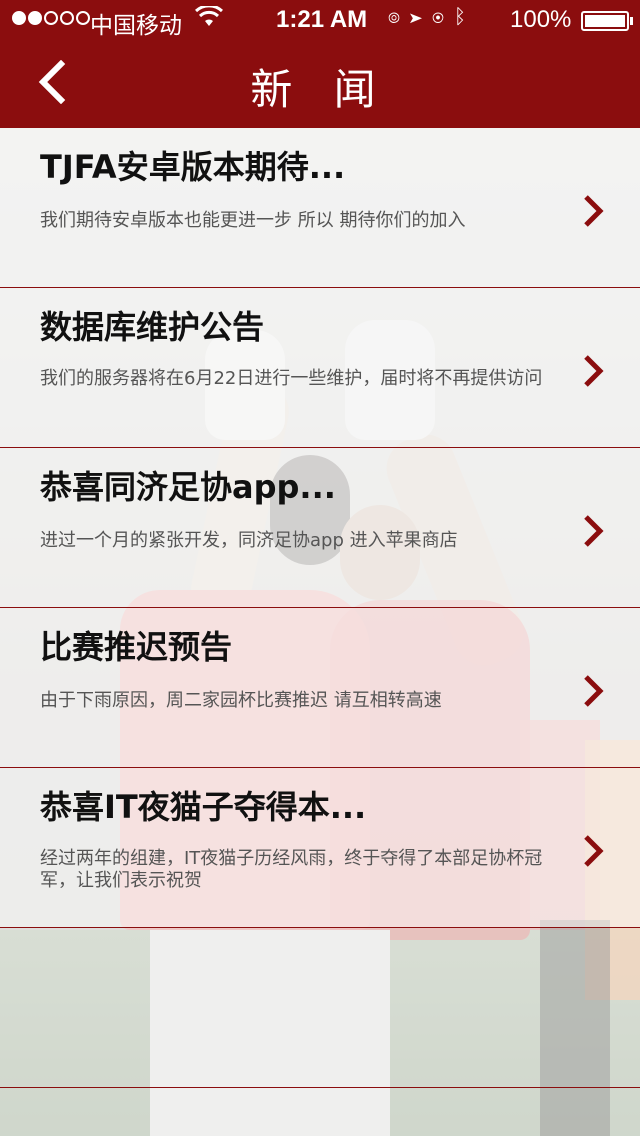 The height and width of the screenshot is (1136, 640). I want to click on navigation-bar: 新 闻, so click(320, 84).